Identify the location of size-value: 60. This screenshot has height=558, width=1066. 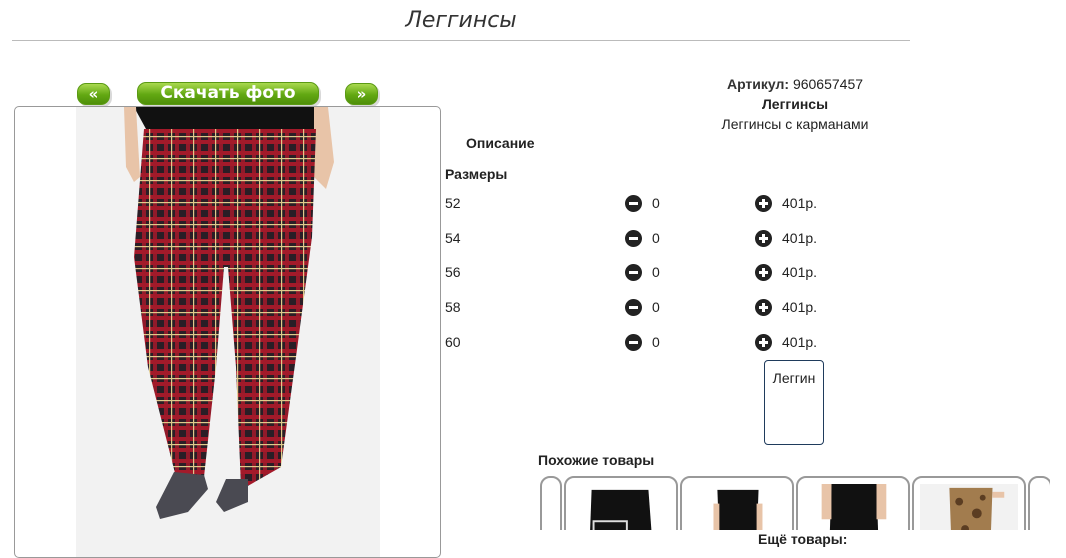
(453, 342).